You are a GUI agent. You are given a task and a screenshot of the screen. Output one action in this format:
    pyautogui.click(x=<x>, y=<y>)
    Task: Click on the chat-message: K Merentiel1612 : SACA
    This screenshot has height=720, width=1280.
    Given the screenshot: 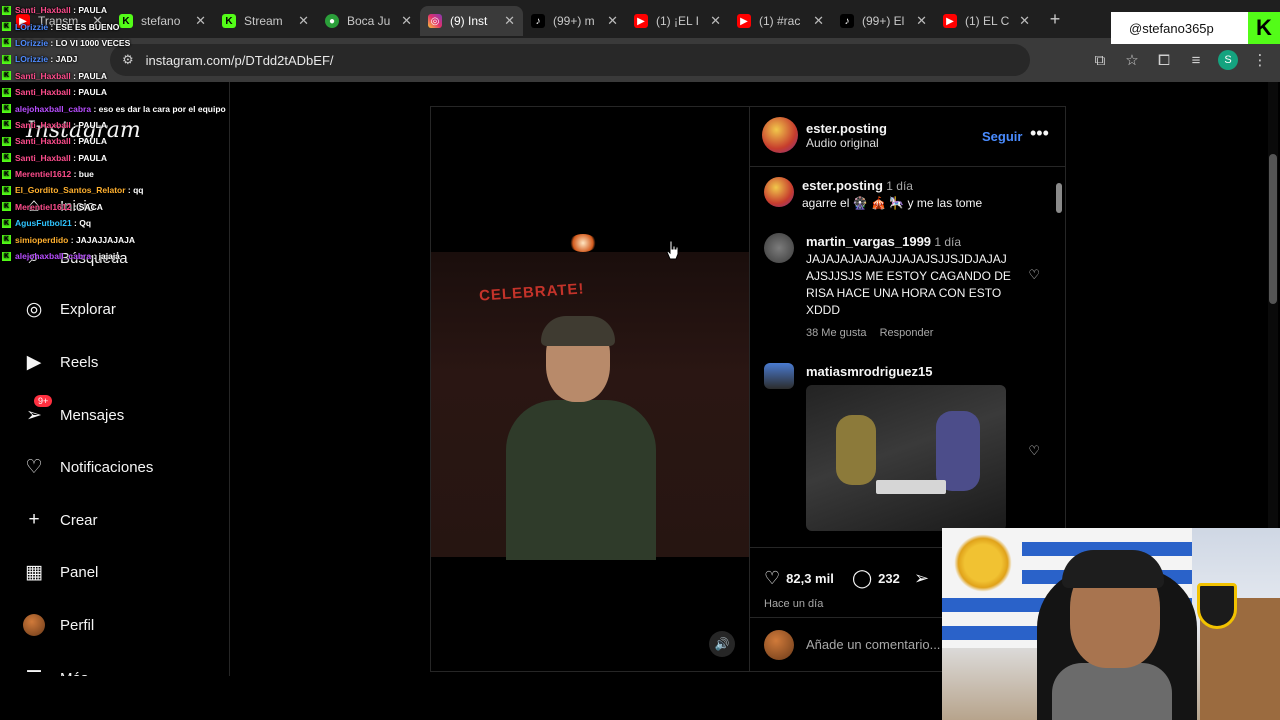 What is the action you would take?
    pyautogui.click(x=120, y=207)
    